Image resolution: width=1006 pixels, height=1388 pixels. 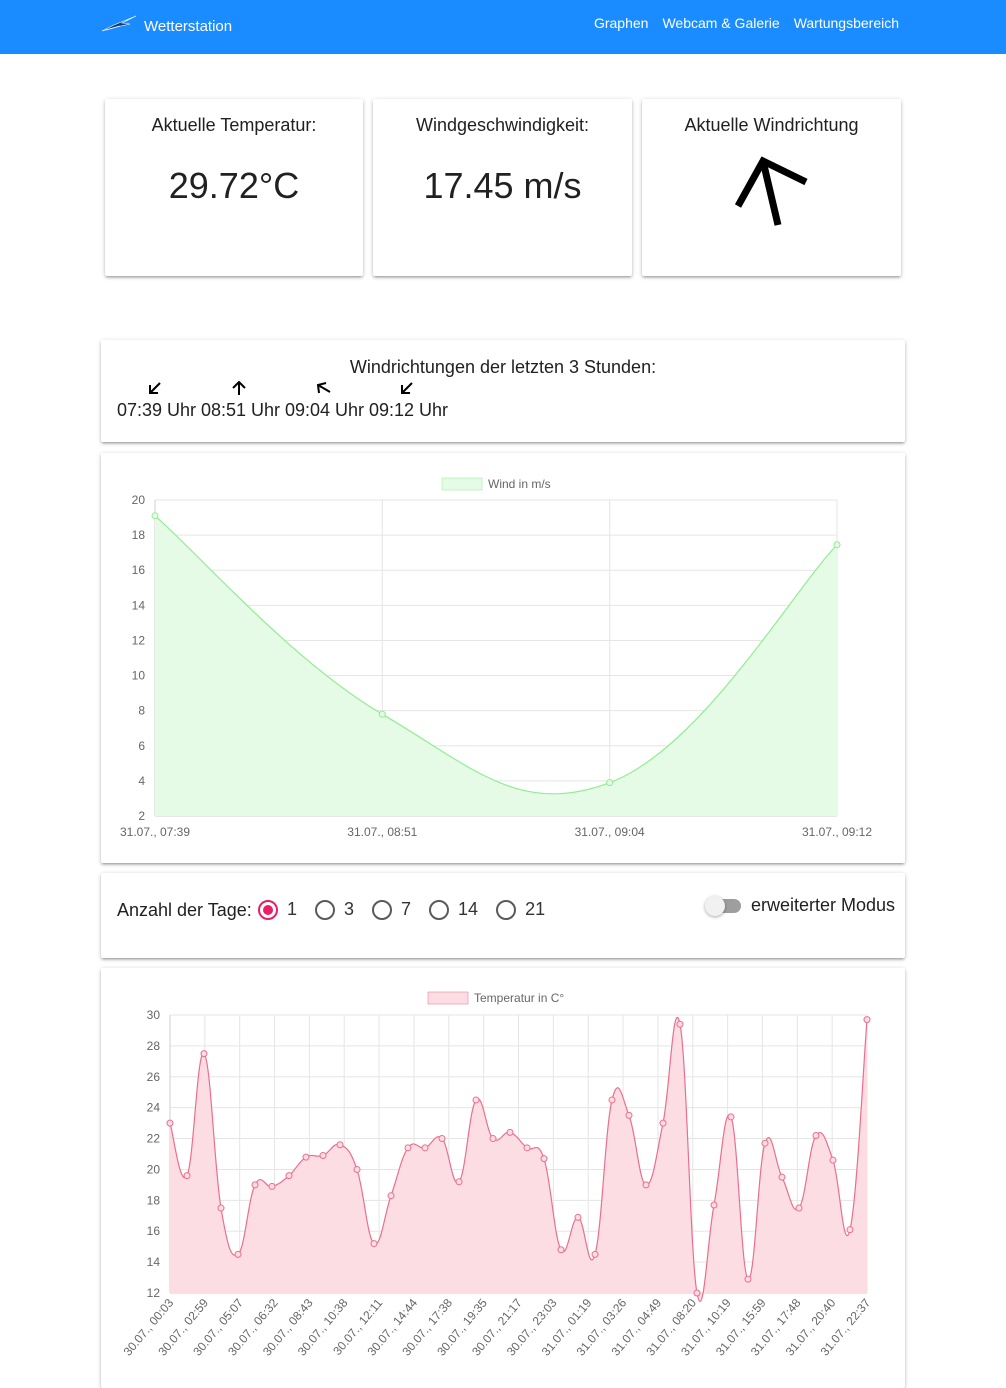 What do you see at coordinates (283, 400) in the screenshot?
I see `wind-history-list: 07:39 Uhr 08:51 Uhr 09:04 Uhr 09:12 Uhr` at bounding box center [283, 400].